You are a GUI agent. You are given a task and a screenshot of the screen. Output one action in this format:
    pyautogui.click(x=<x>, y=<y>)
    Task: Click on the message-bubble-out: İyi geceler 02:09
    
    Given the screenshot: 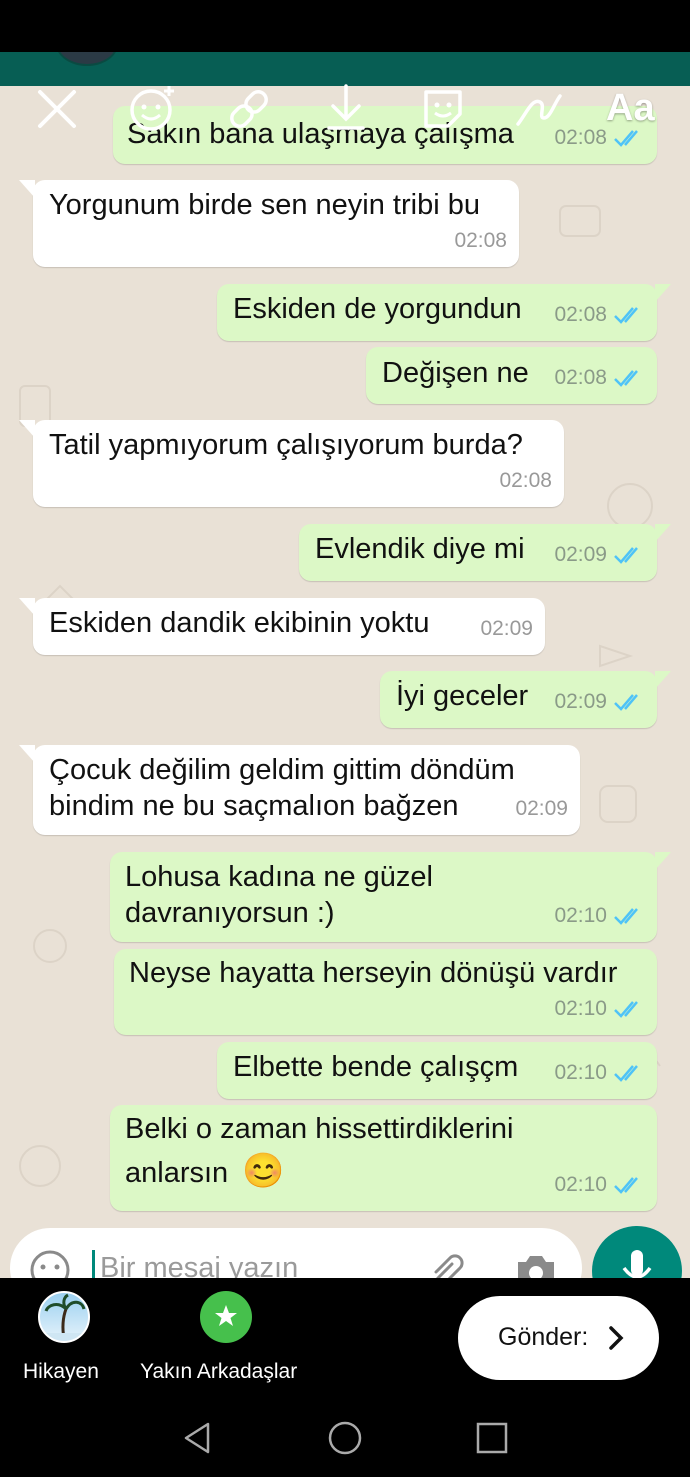 What is the action you would take?
    pyautogui.click(x=525, y=699)
    